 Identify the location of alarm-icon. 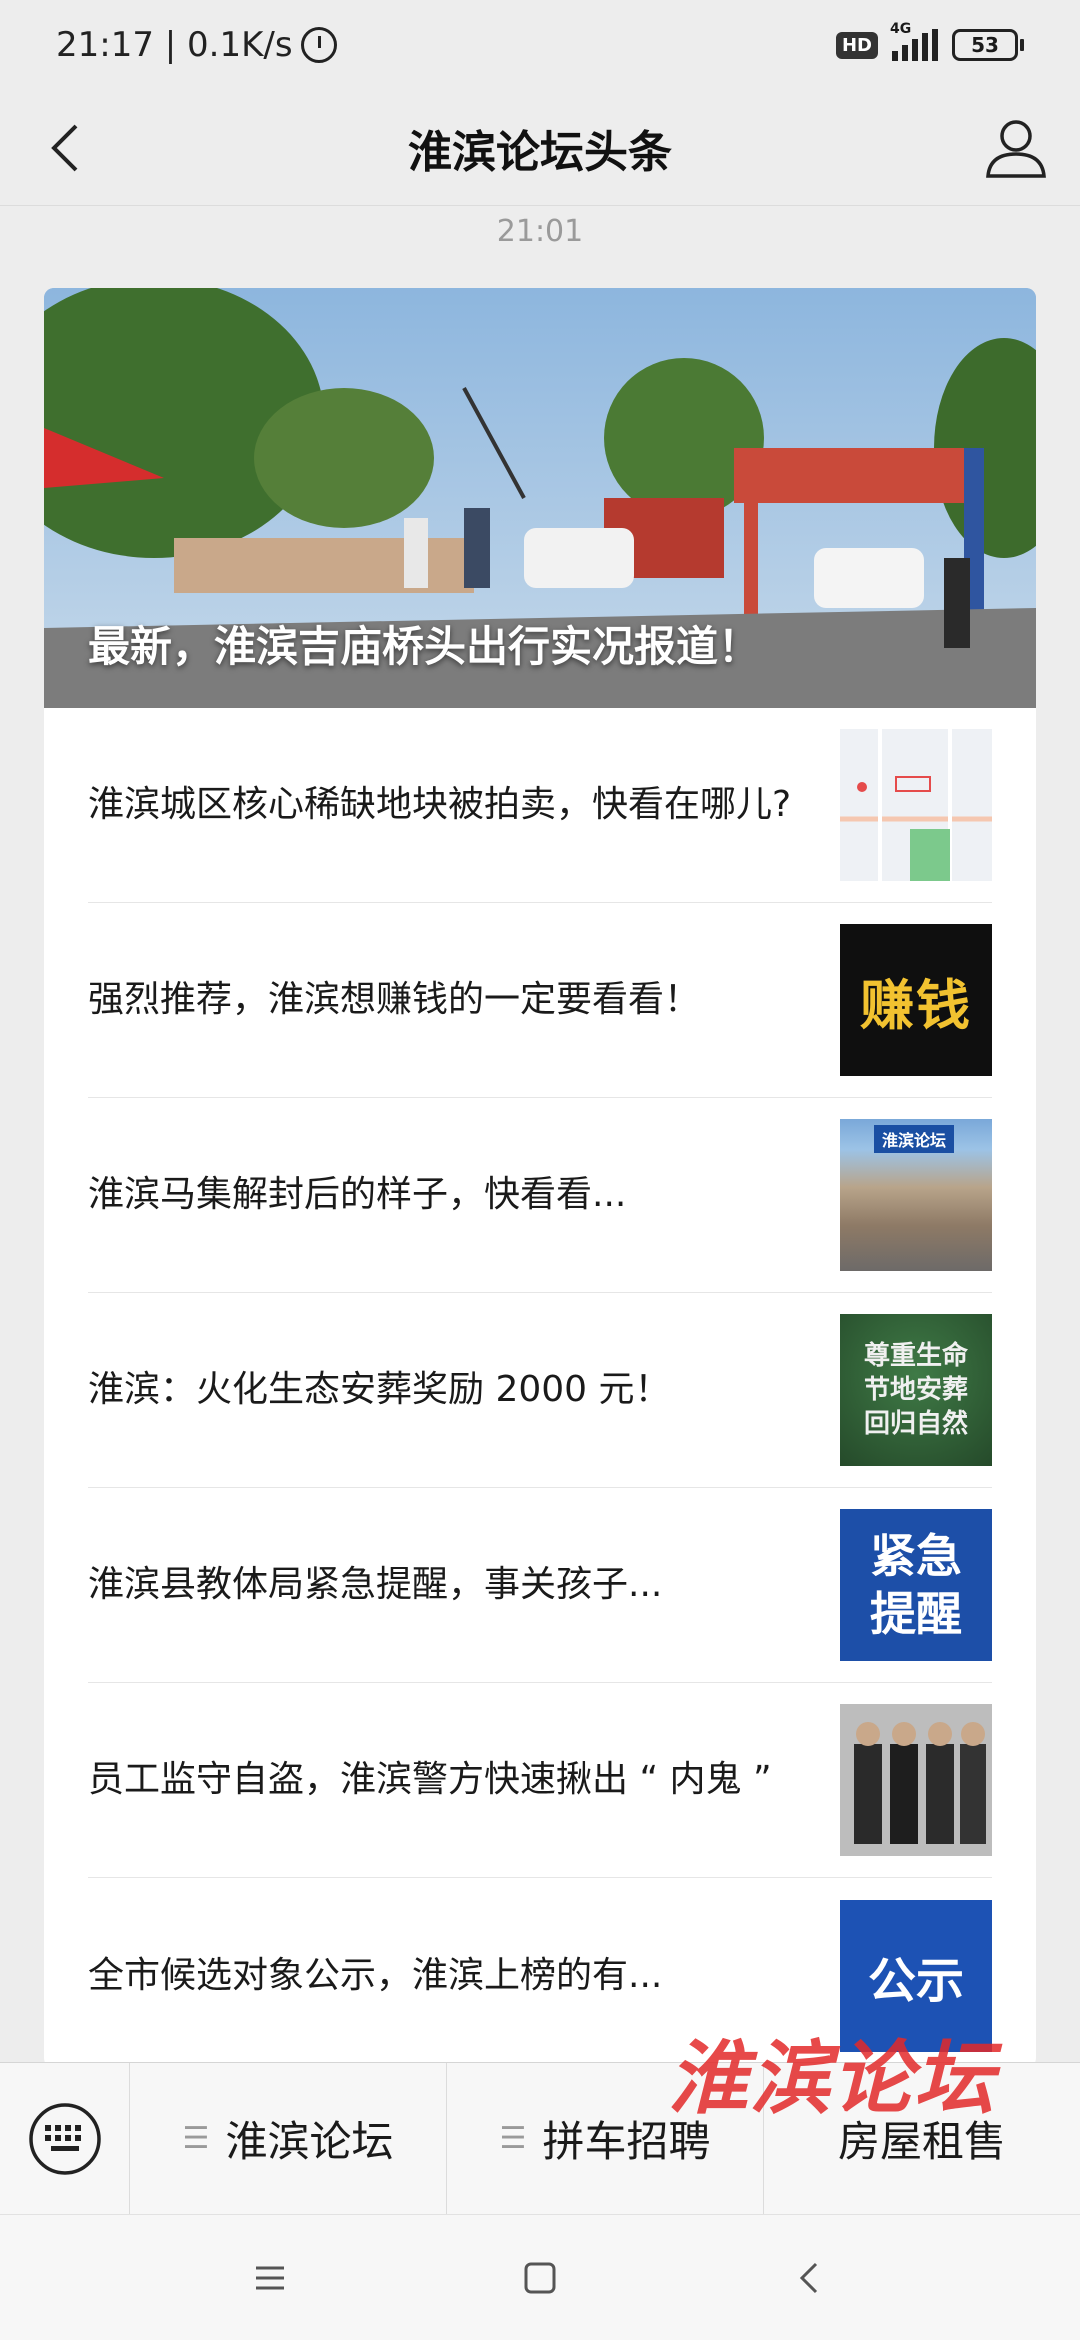
(318, 45).